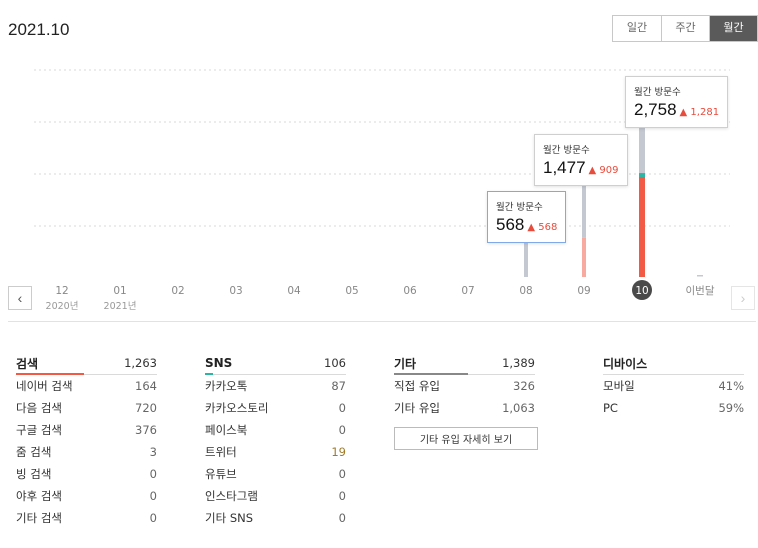  Describe the element at coordinates (226, 386) in the screenshot. I see `stat-name: 카카오톡` at that location.